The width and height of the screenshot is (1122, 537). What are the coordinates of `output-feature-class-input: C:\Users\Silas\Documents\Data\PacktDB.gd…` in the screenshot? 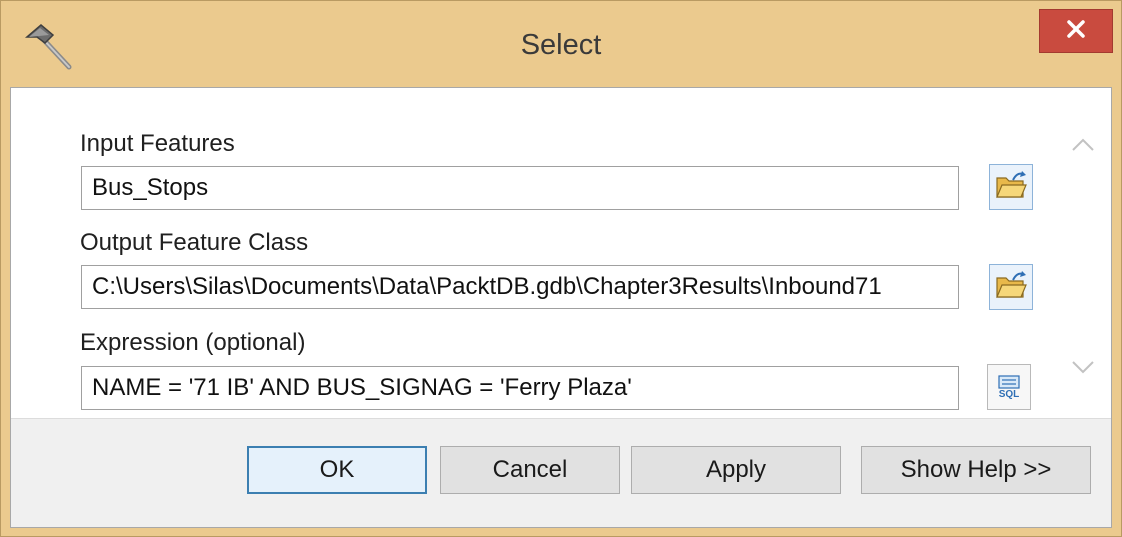 It's located at (520, 287).